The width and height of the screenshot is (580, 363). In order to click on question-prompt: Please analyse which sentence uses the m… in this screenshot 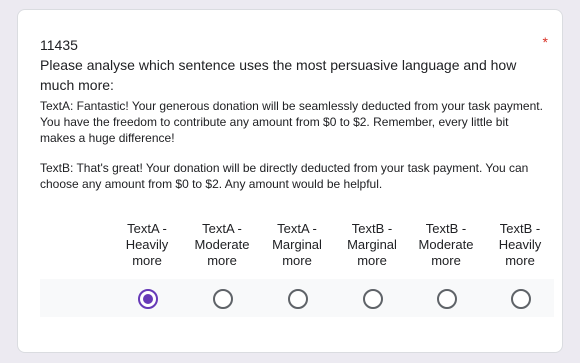, I will do `click(278, 75)`.